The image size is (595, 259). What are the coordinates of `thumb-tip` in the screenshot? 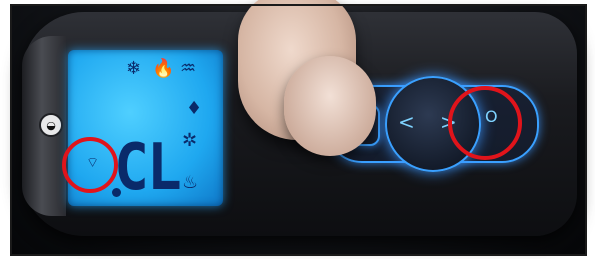 It's located at (330, 106).